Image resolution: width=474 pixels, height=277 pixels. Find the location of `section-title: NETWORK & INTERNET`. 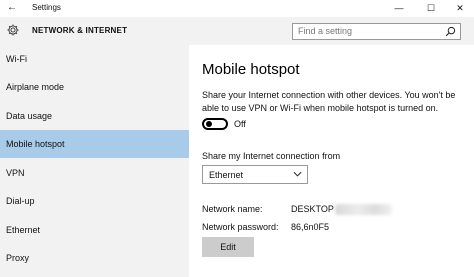

section-title: NETWORK & INTERNET is located at coordinates (80, 30).